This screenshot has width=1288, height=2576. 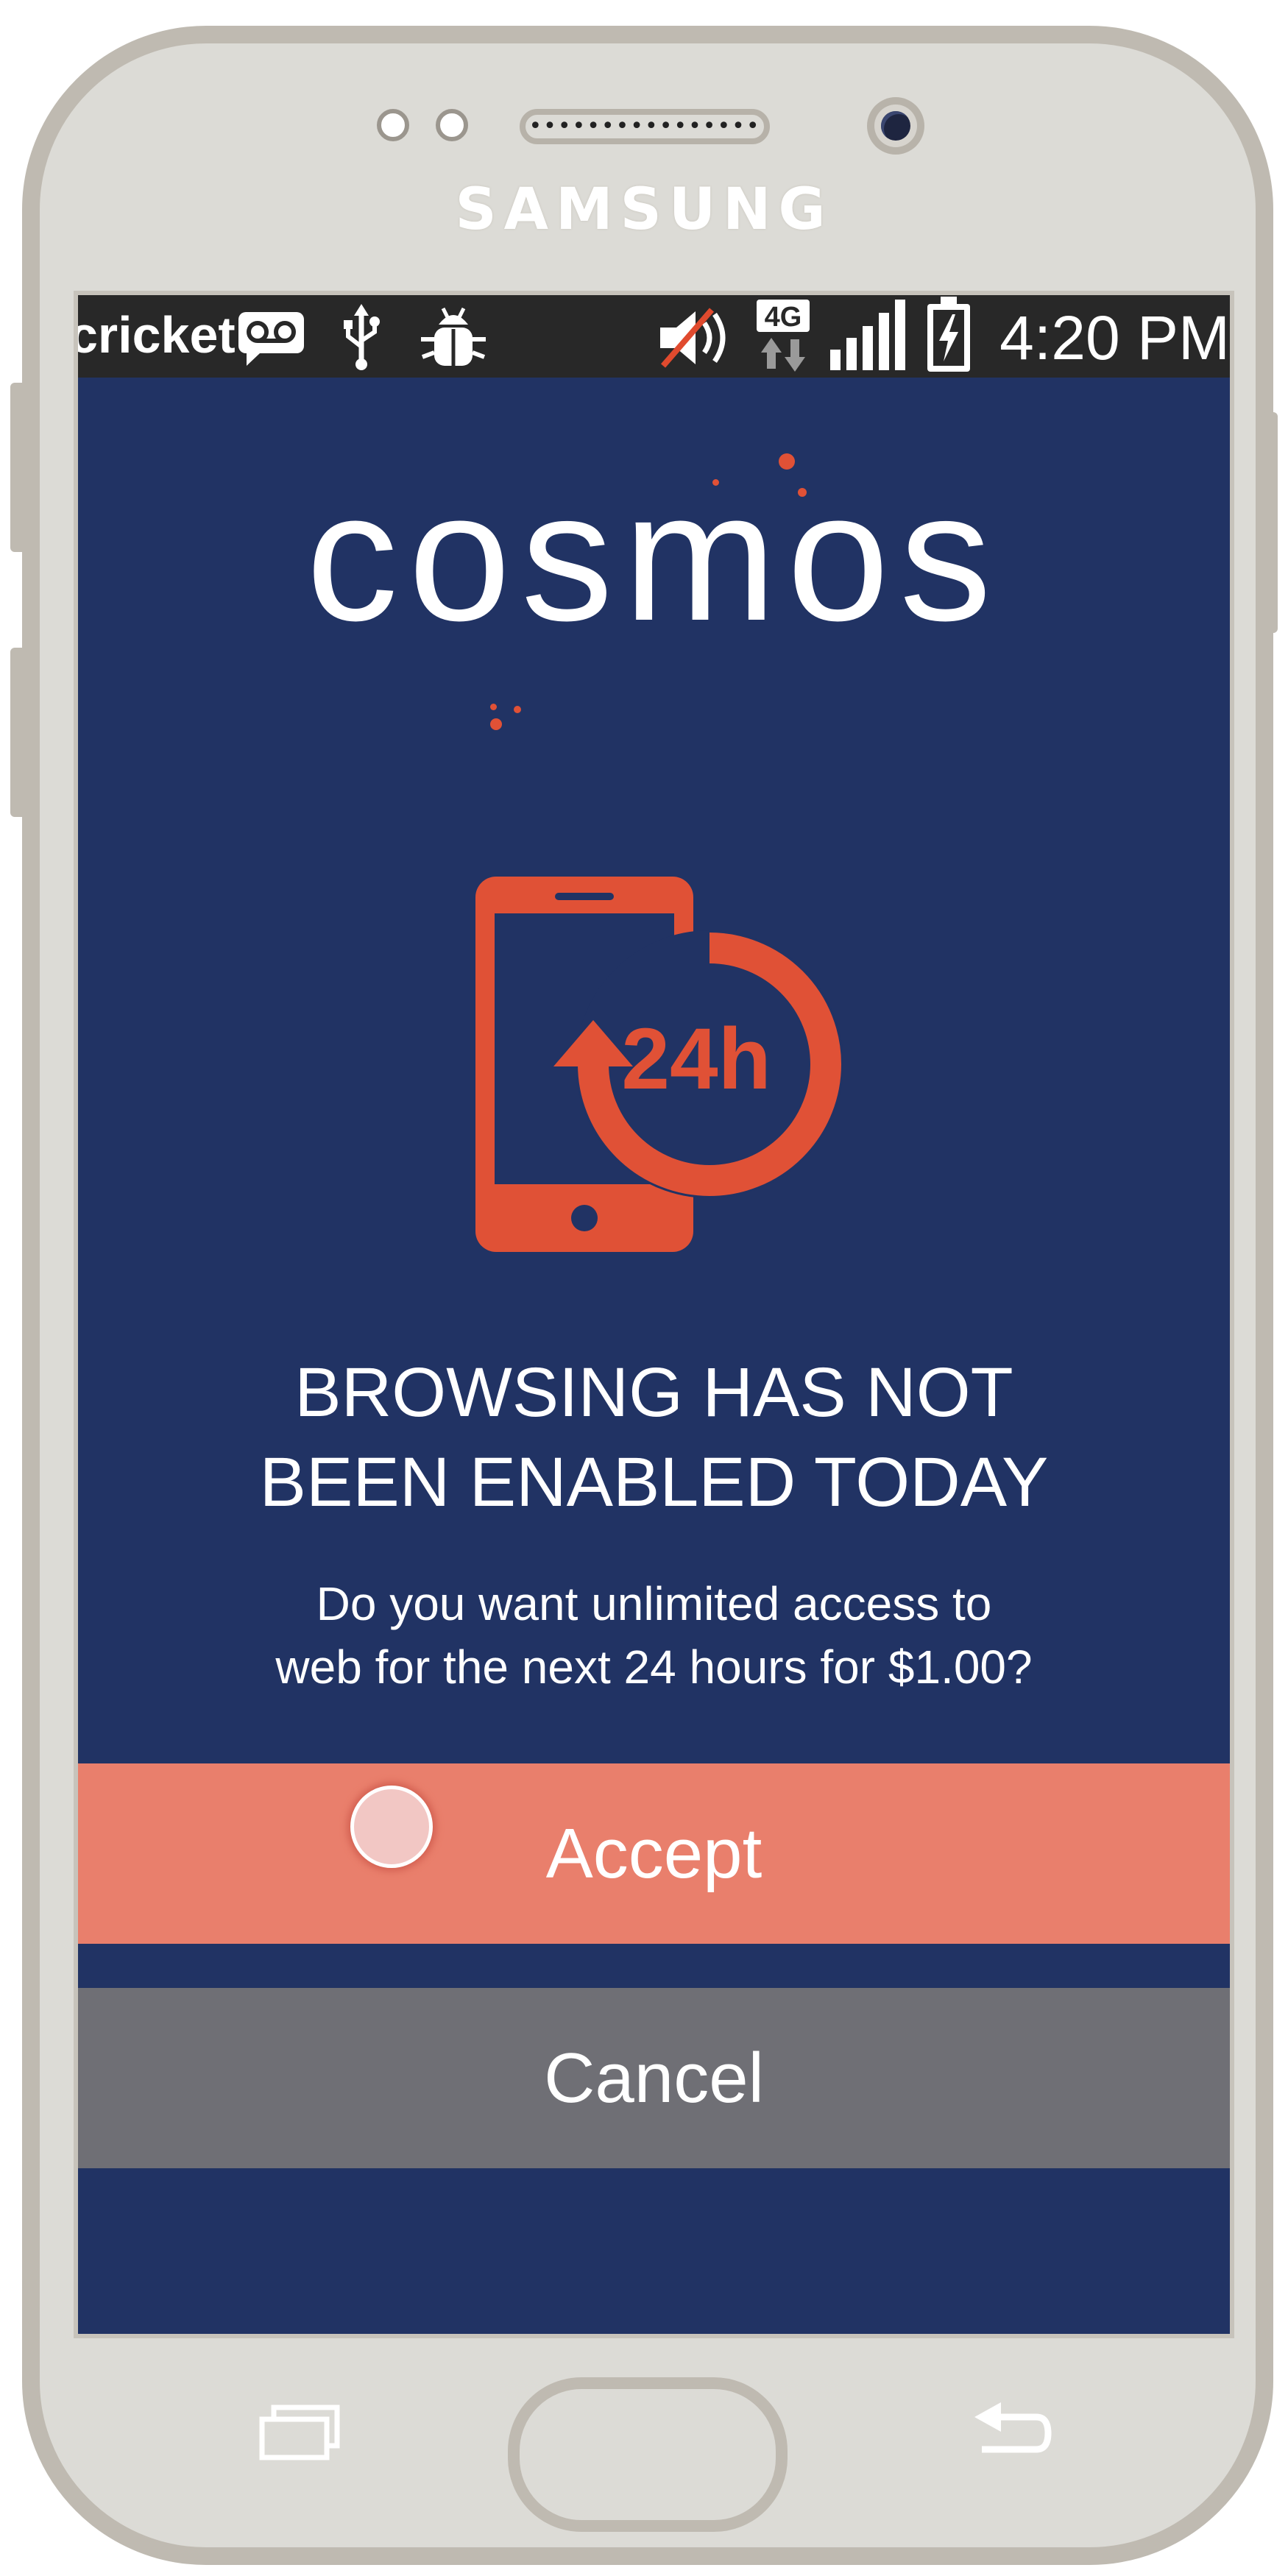 What do you see at coordinates (696, 1059) in the screenshot?
I see `hero-icon-label: 24h` at bounding box center [696, 1059].